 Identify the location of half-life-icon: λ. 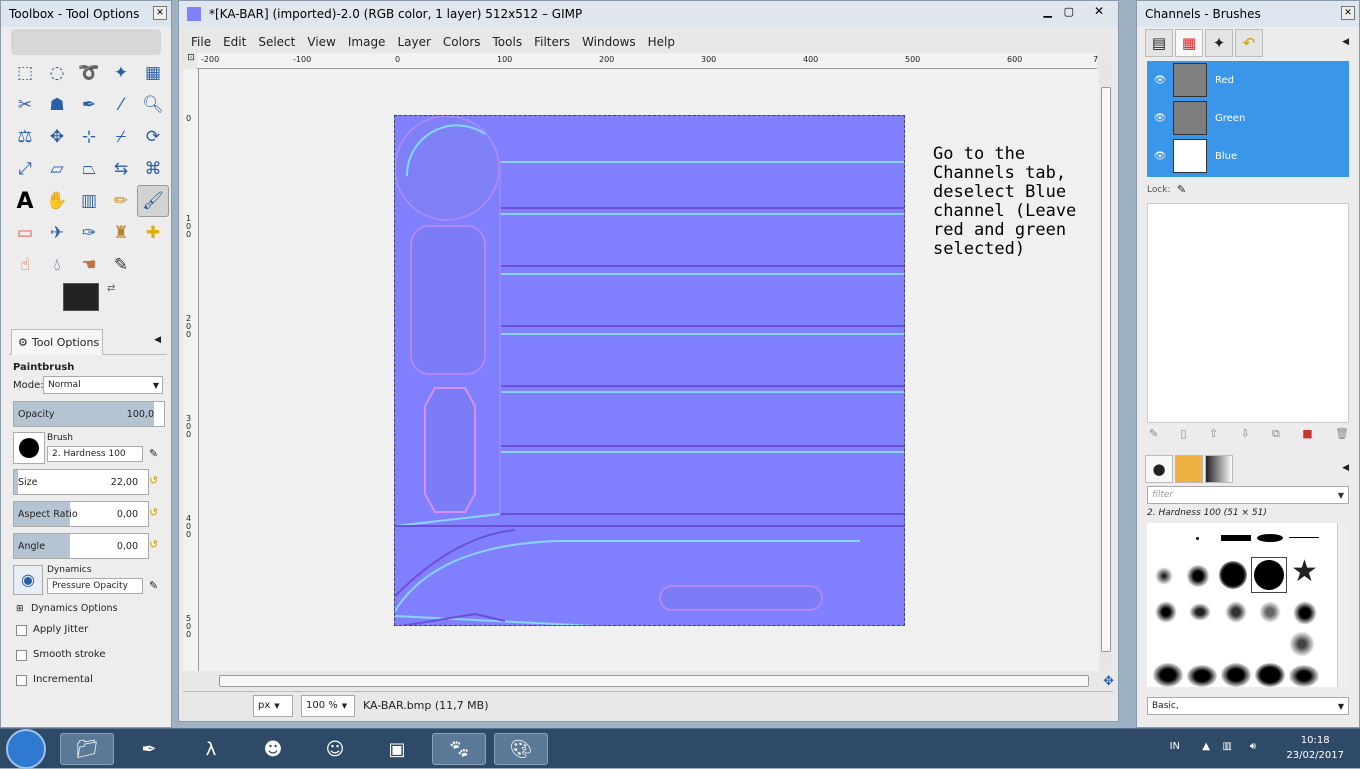
(211, 749).